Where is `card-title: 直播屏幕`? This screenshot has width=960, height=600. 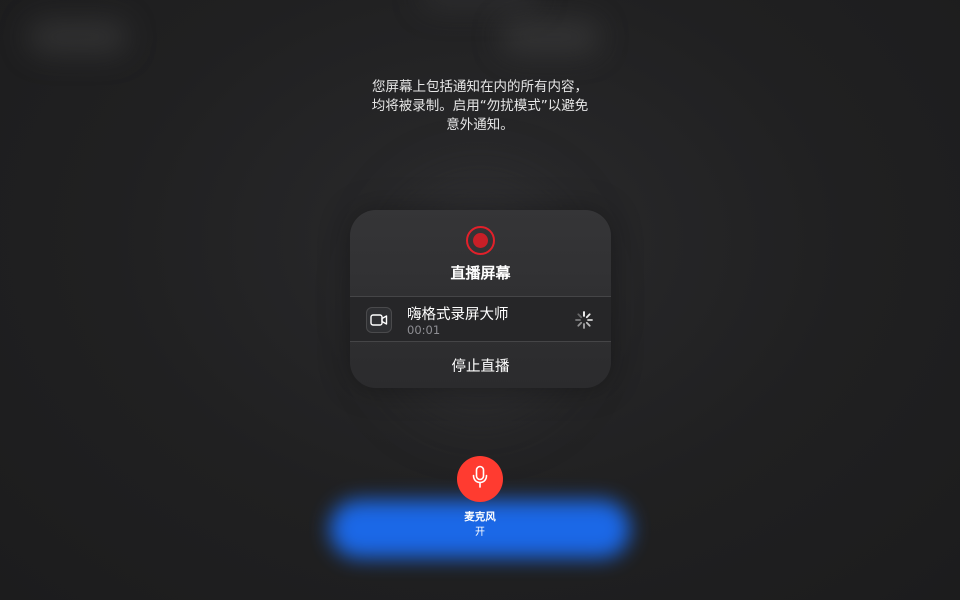
card-title: 直播屏幕 is located at coordinates (480, 273).